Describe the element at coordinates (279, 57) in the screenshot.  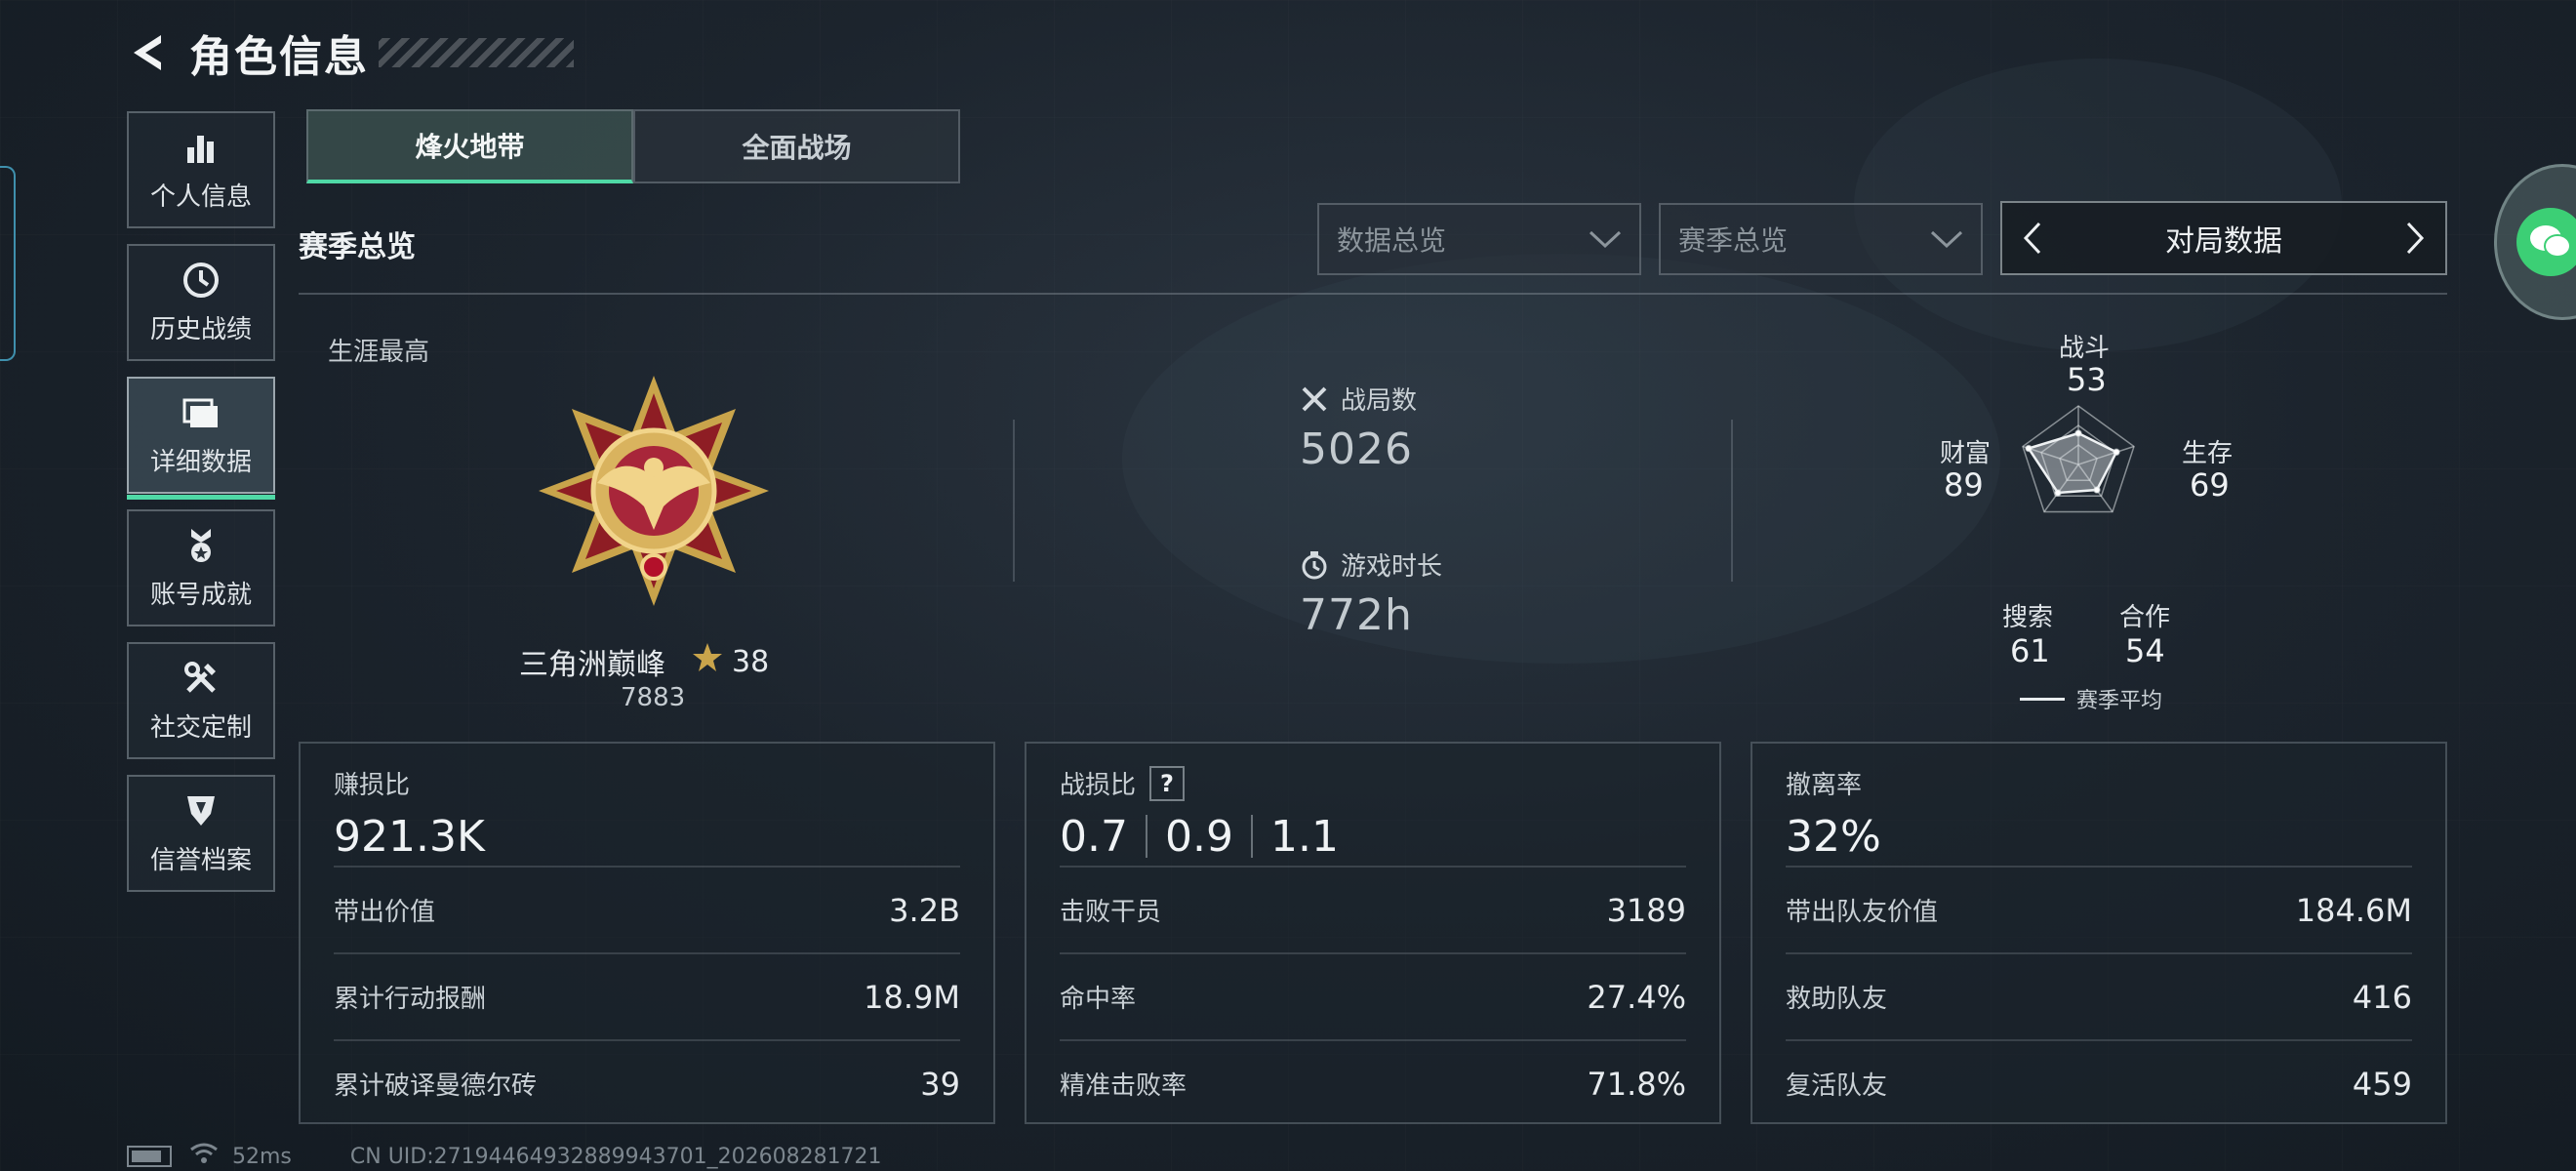
I see `page-title: 角色信息` at that location.